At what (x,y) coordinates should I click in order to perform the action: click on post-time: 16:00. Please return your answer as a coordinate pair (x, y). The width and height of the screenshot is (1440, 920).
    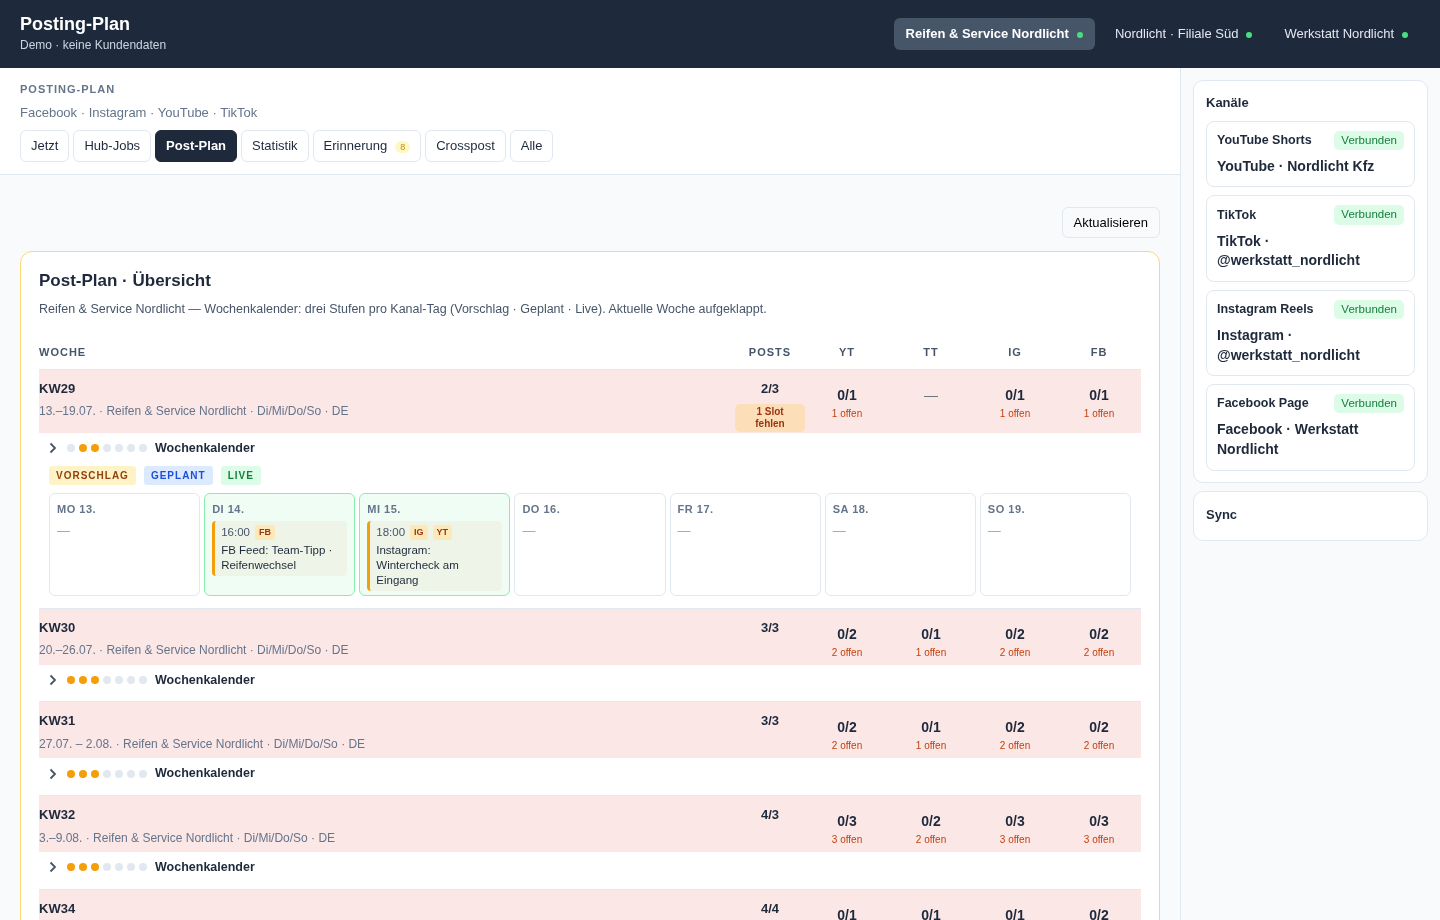
    Looking at the image, I should click on (235, 532).